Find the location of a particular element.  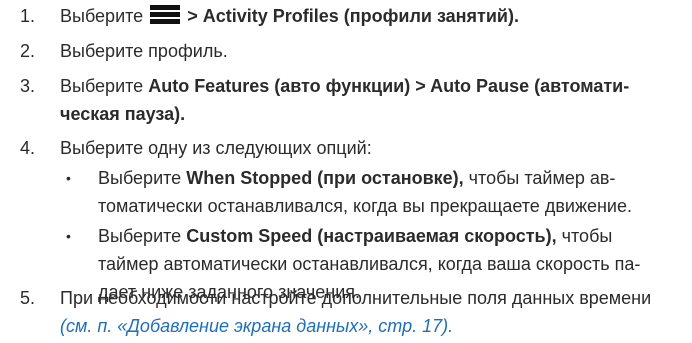

menu-path-continued: ческая пауза). is located at coordinates (123, 114).